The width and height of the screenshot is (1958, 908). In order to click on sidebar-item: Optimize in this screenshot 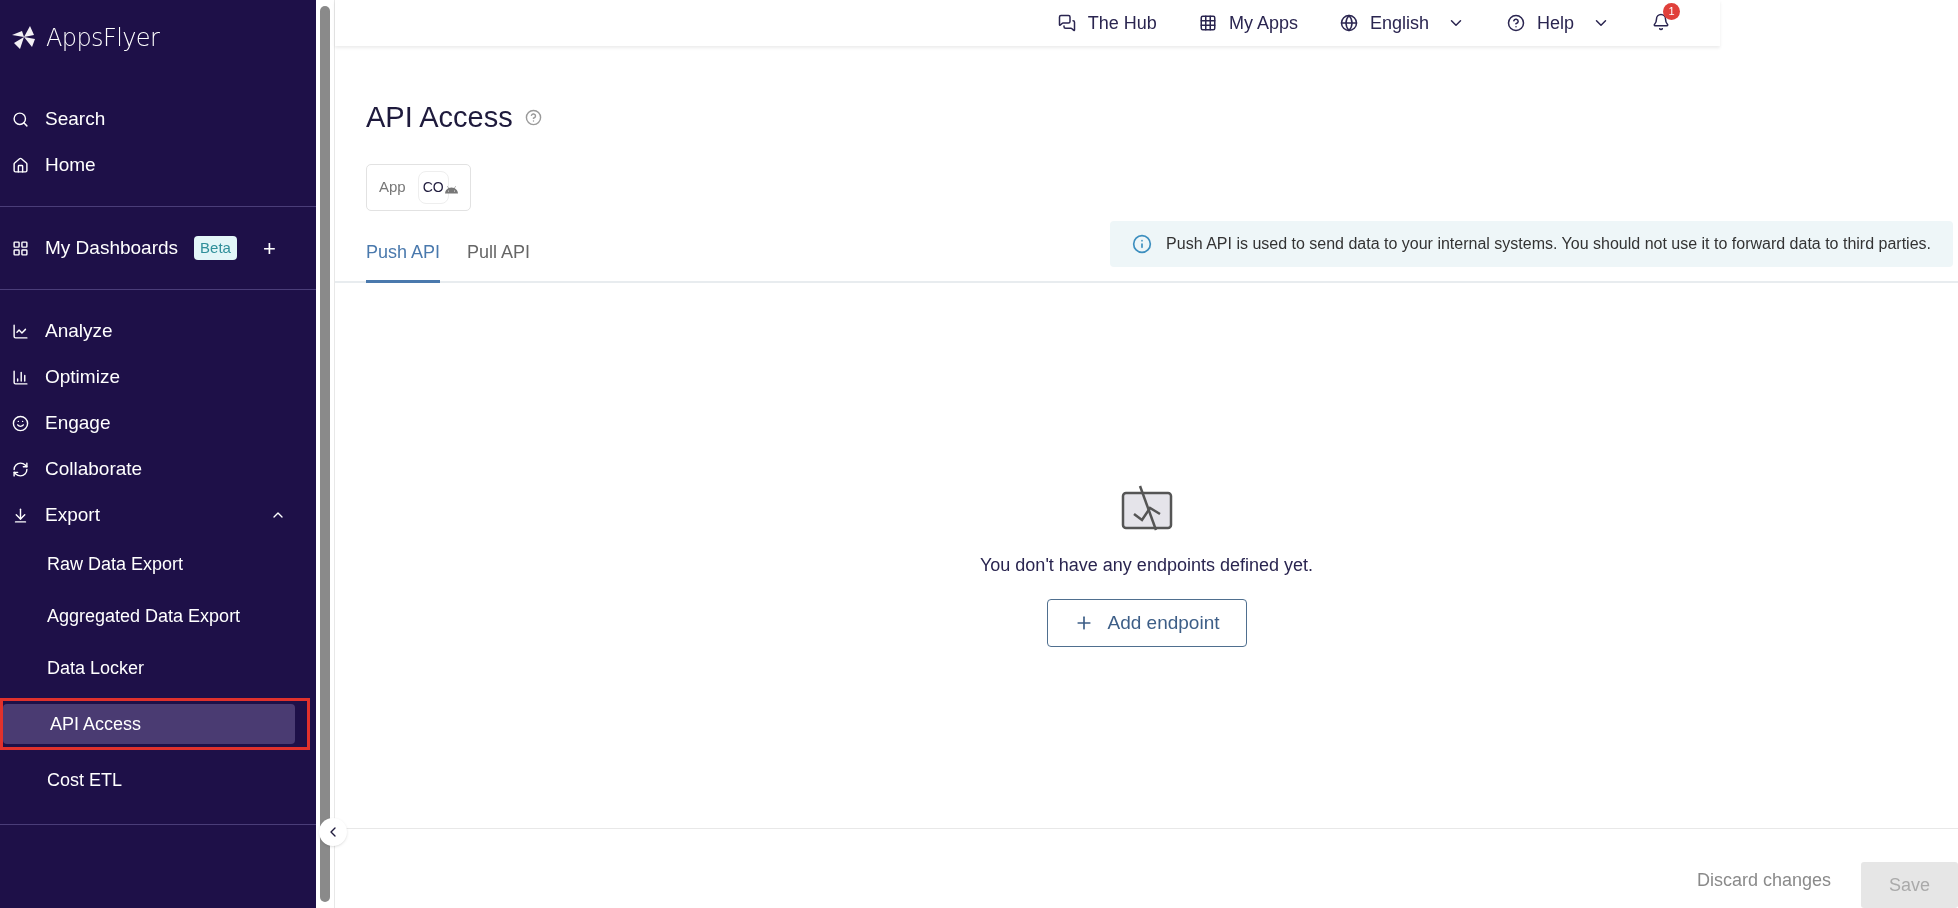, I will do `click(158, 377)`.